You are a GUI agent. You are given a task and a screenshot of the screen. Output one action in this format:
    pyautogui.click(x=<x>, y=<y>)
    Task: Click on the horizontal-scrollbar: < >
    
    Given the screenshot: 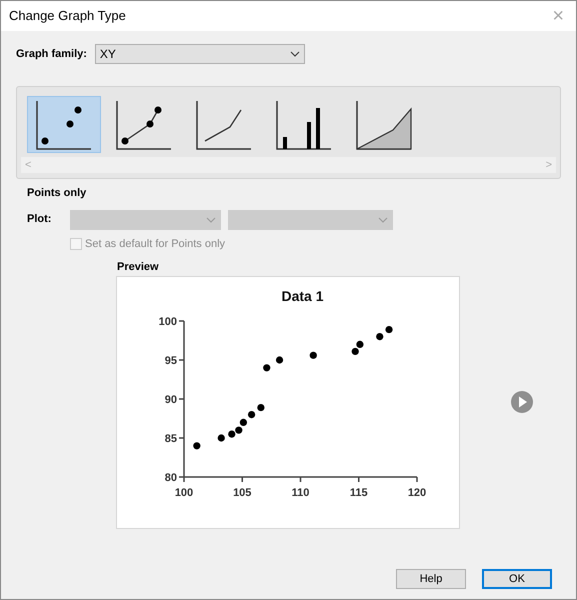 What is the action you would take?
    pyautogui.click(x=288, y=165)
    